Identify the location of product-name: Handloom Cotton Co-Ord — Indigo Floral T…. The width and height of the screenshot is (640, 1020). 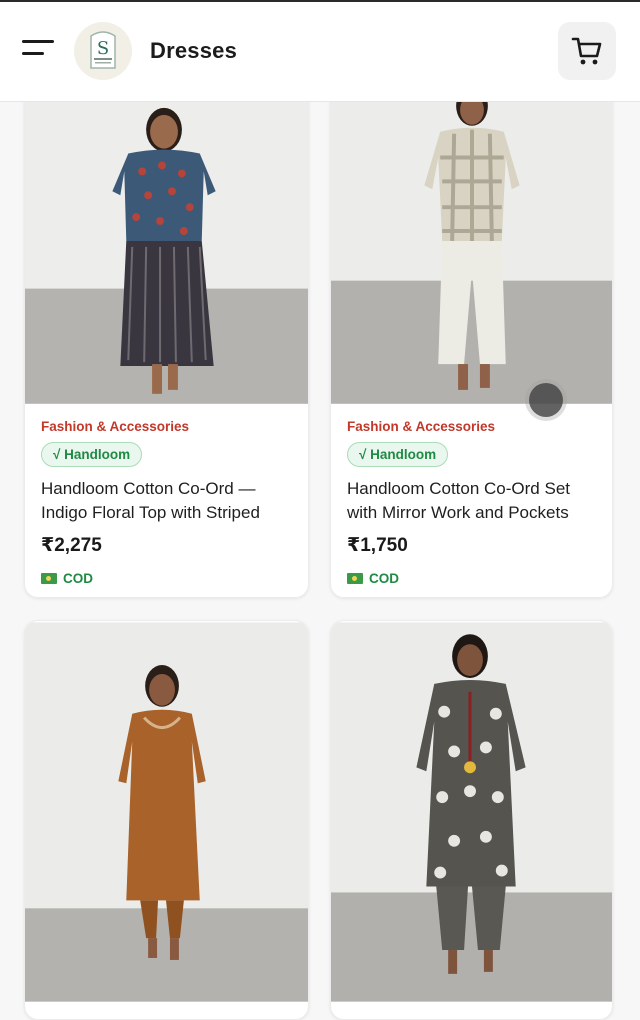
(168, 501).